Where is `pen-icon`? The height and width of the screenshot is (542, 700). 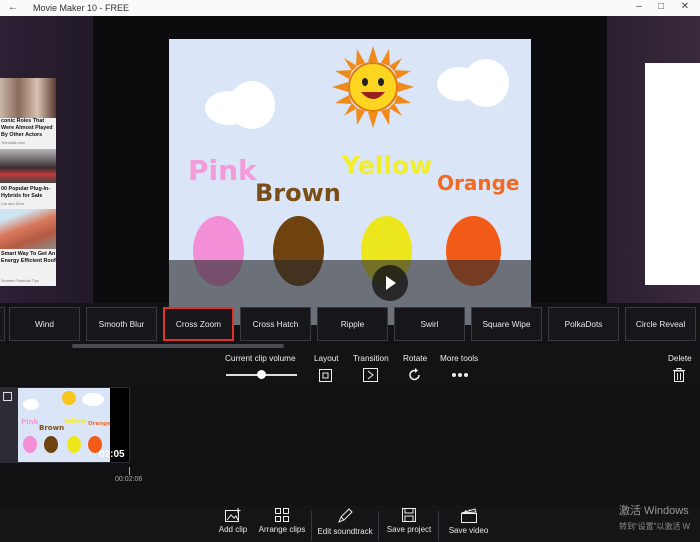 pen-icon is located at coordinates (345, 515).